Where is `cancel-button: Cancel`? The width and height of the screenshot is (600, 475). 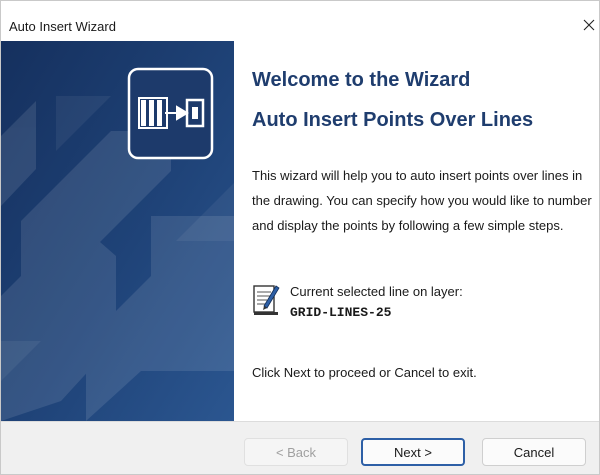
cancel-button: Cancel is located at coordinates (534, 452).